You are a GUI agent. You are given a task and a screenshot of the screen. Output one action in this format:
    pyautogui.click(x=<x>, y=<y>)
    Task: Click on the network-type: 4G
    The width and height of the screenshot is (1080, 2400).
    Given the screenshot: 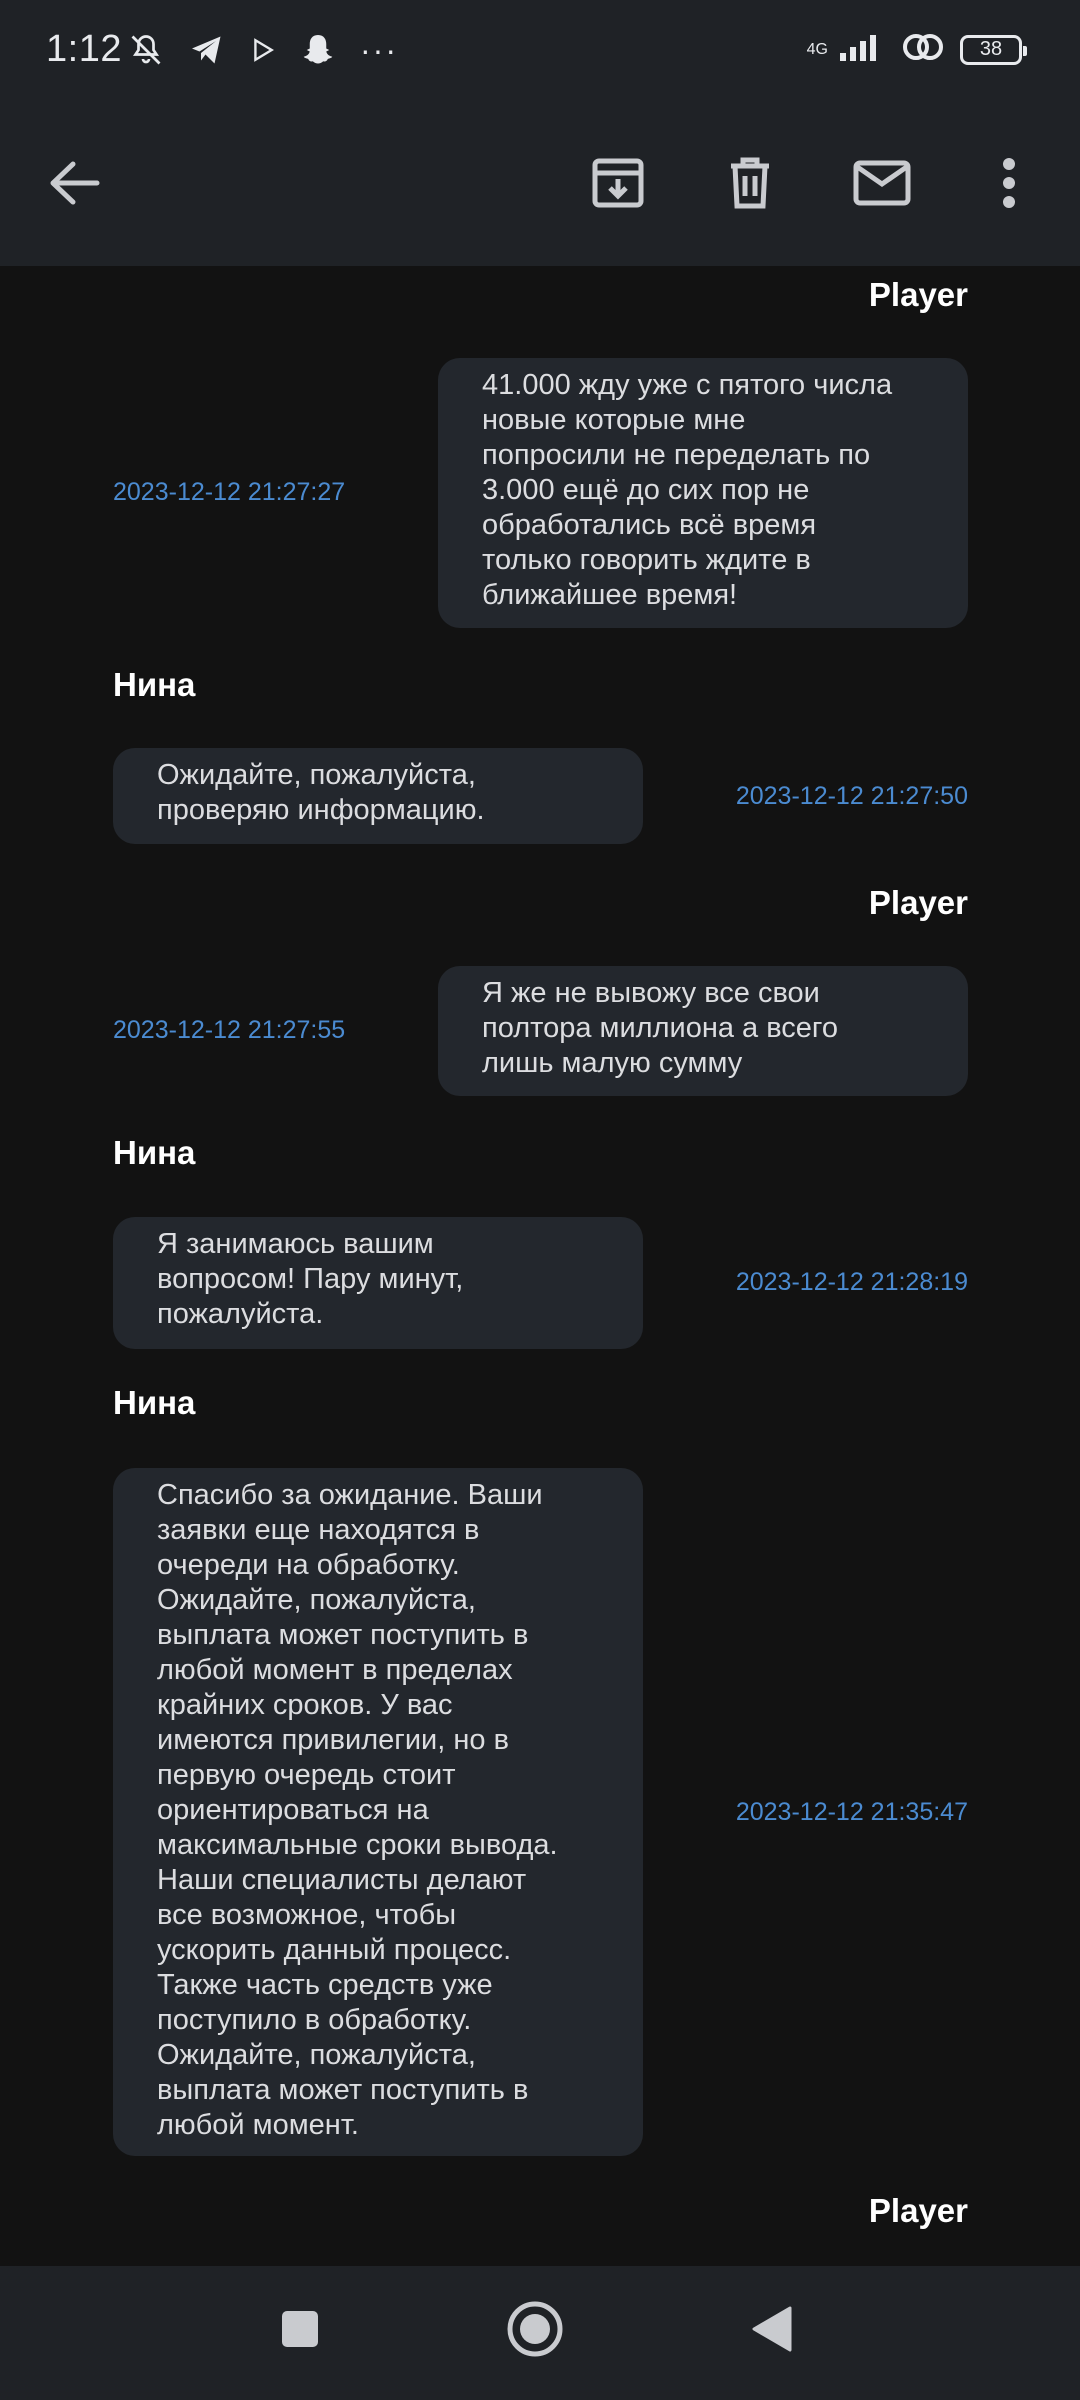 What is the action you would take?
    pyautogui.click(x=817, y=49)
    